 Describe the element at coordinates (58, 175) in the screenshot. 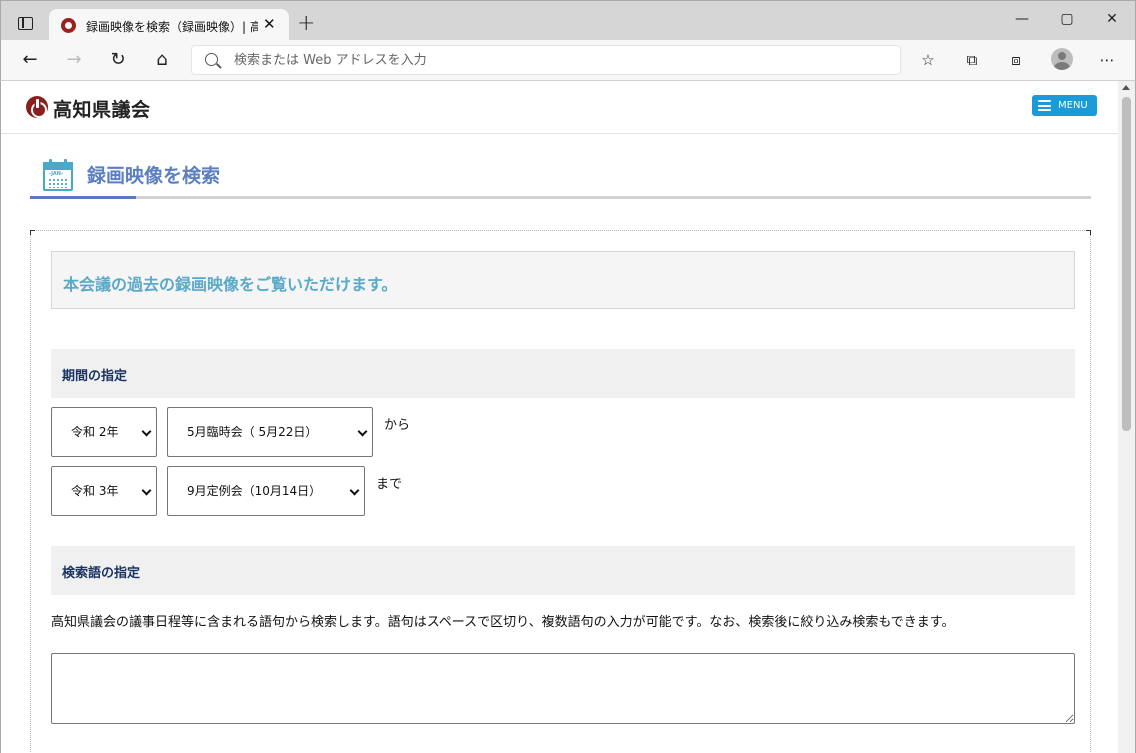

I see `calendar-icon: -JAN-` at that location.